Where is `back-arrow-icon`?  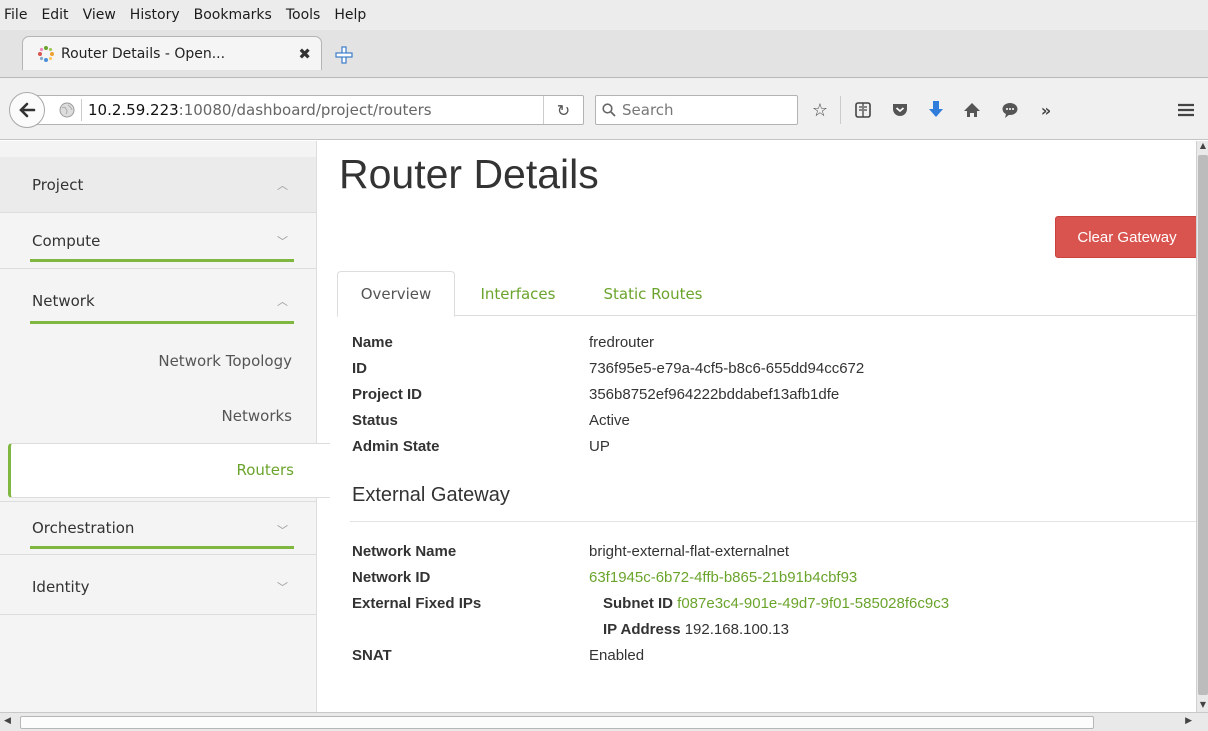 back-arrow-icon is located at coordinates (27, 110).